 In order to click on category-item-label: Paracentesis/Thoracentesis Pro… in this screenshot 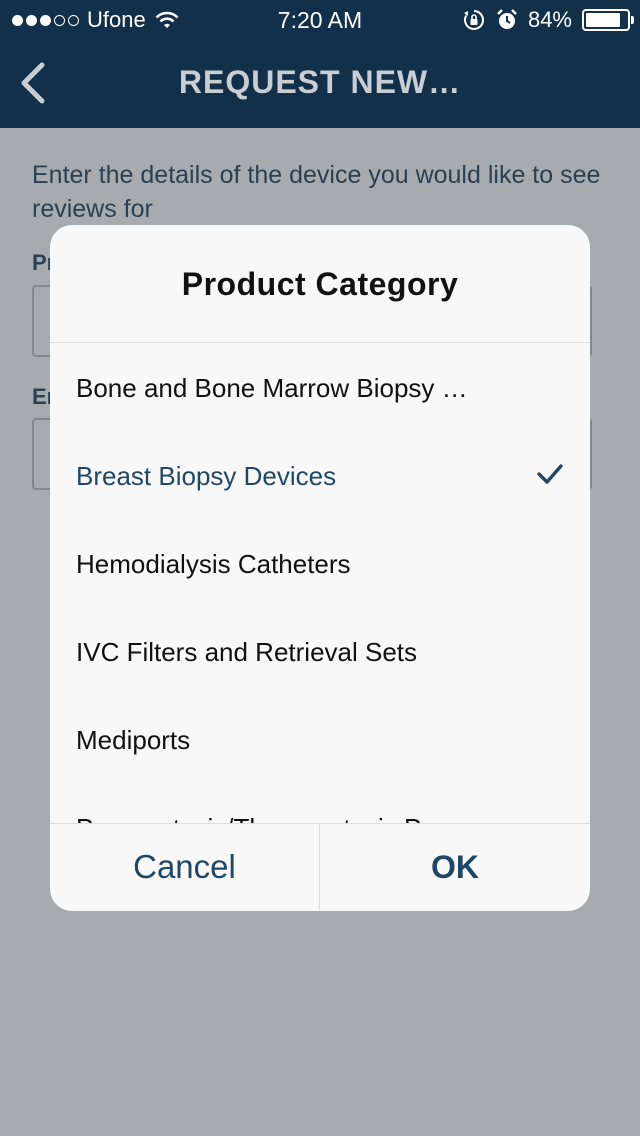, I will do `click(273, 818)`.